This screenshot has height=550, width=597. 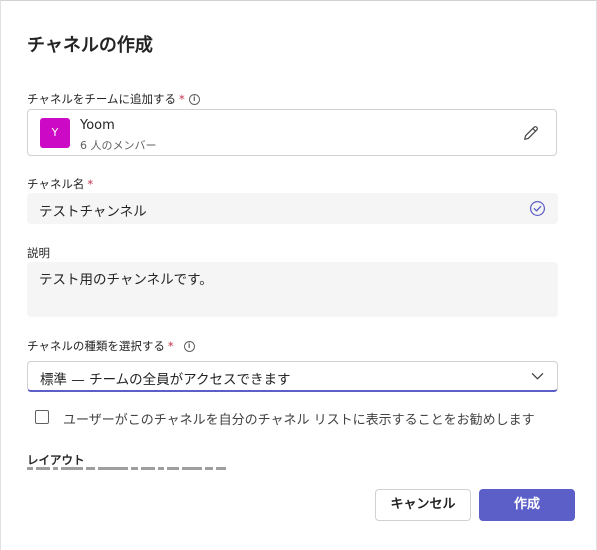 I want to click on team-selector: Y Yoom 6 人のメンバー, so click(x=292, y=132).